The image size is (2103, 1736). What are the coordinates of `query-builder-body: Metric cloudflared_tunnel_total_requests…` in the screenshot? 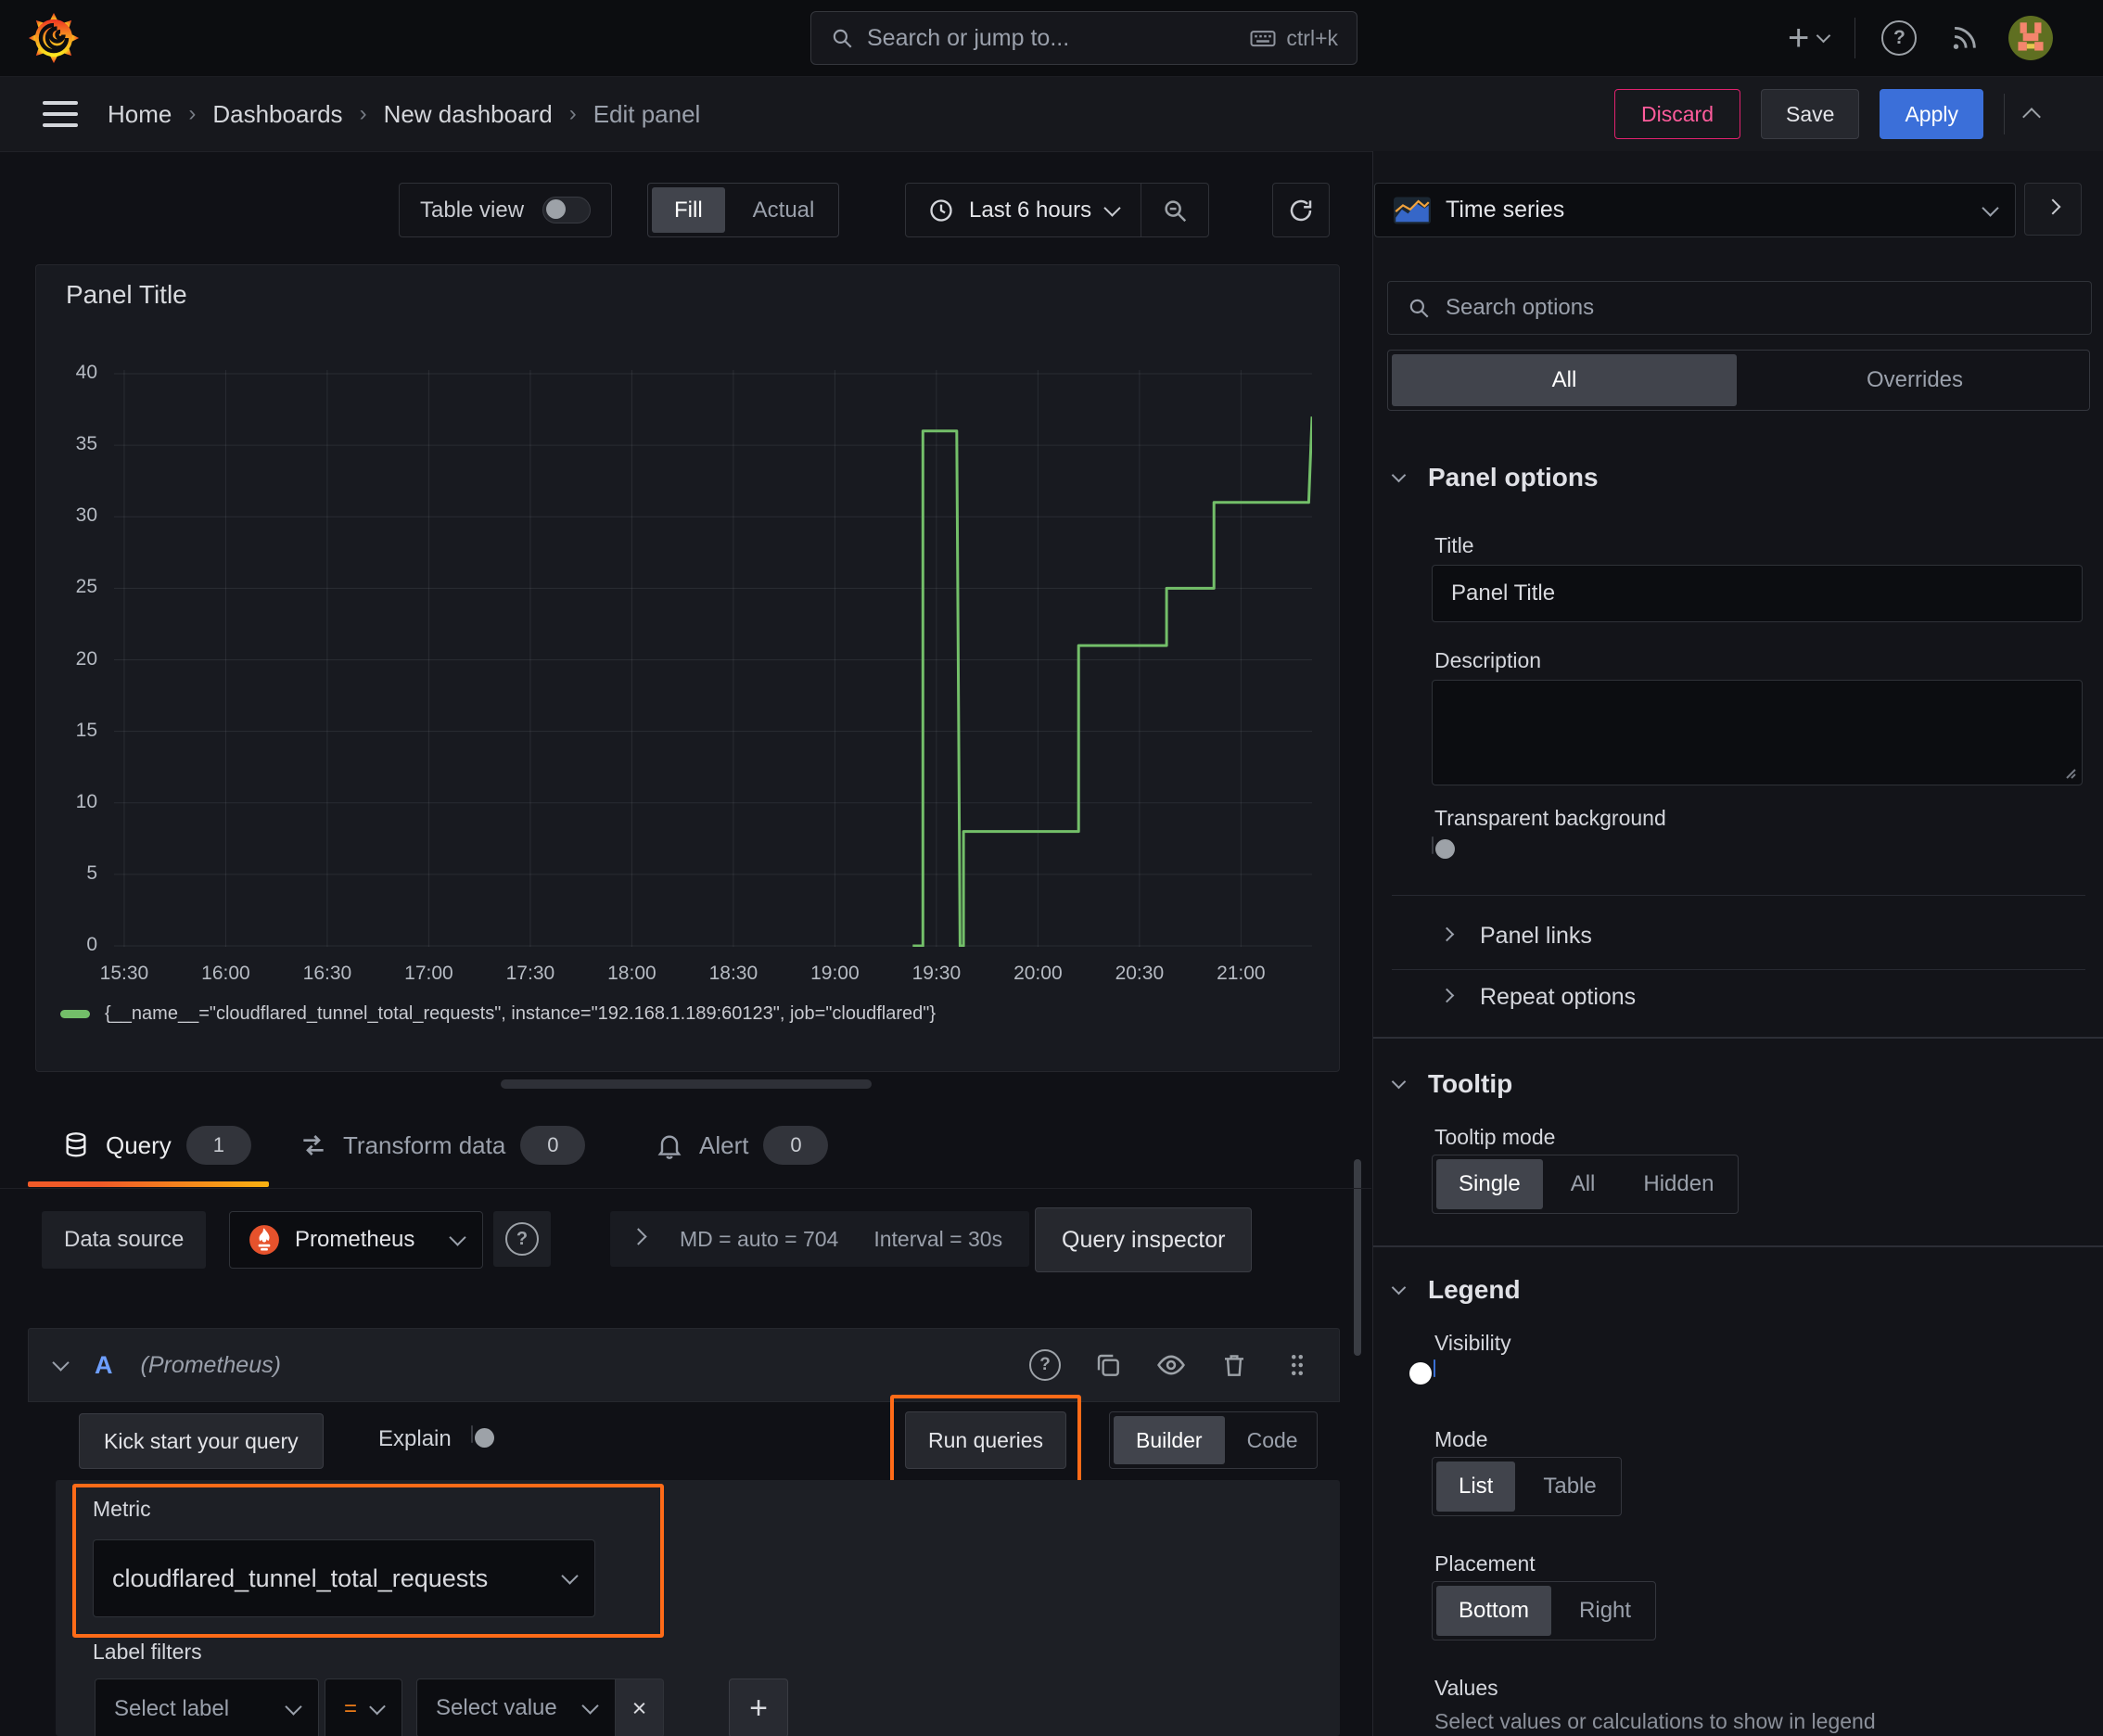 It's located at (698, 1608).